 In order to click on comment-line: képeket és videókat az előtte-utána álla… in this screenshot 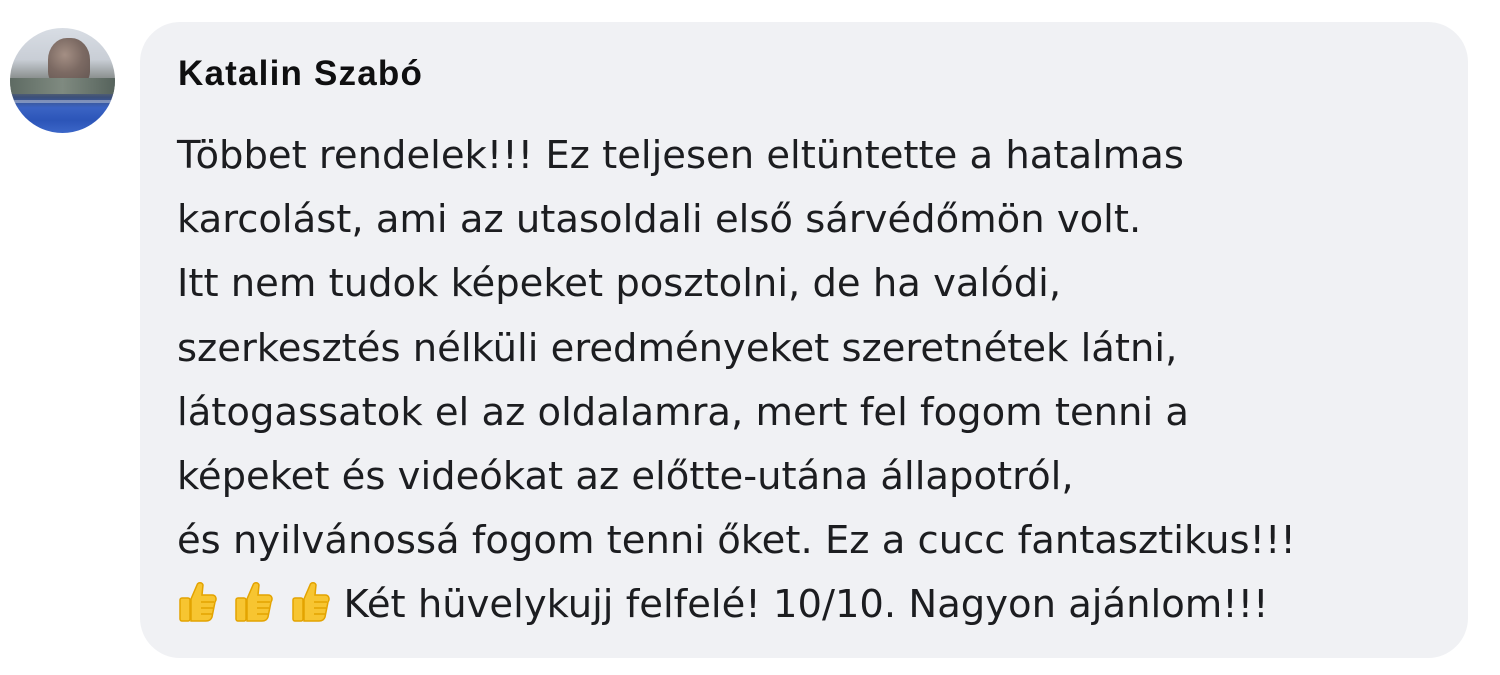, I will do `click(625, 477)`.